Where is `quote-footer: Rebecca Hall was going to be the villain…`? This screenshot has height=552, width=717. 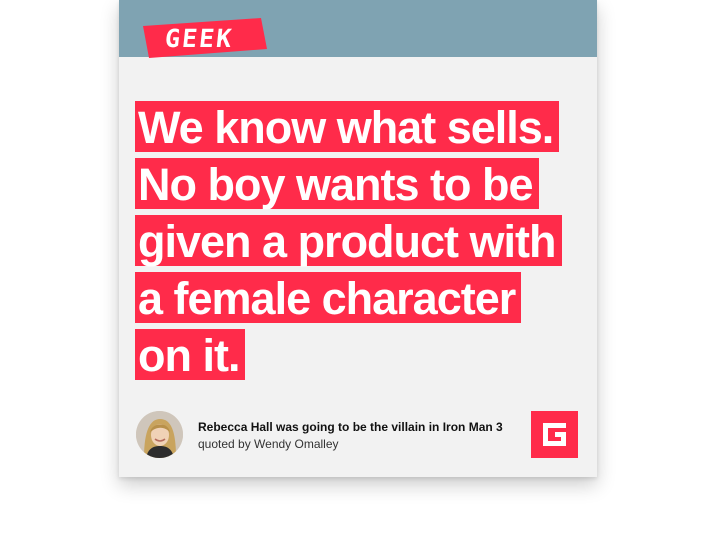
quote-footer: Rebecca Hall was going to be the villain… is located at coordinates (358, 435).